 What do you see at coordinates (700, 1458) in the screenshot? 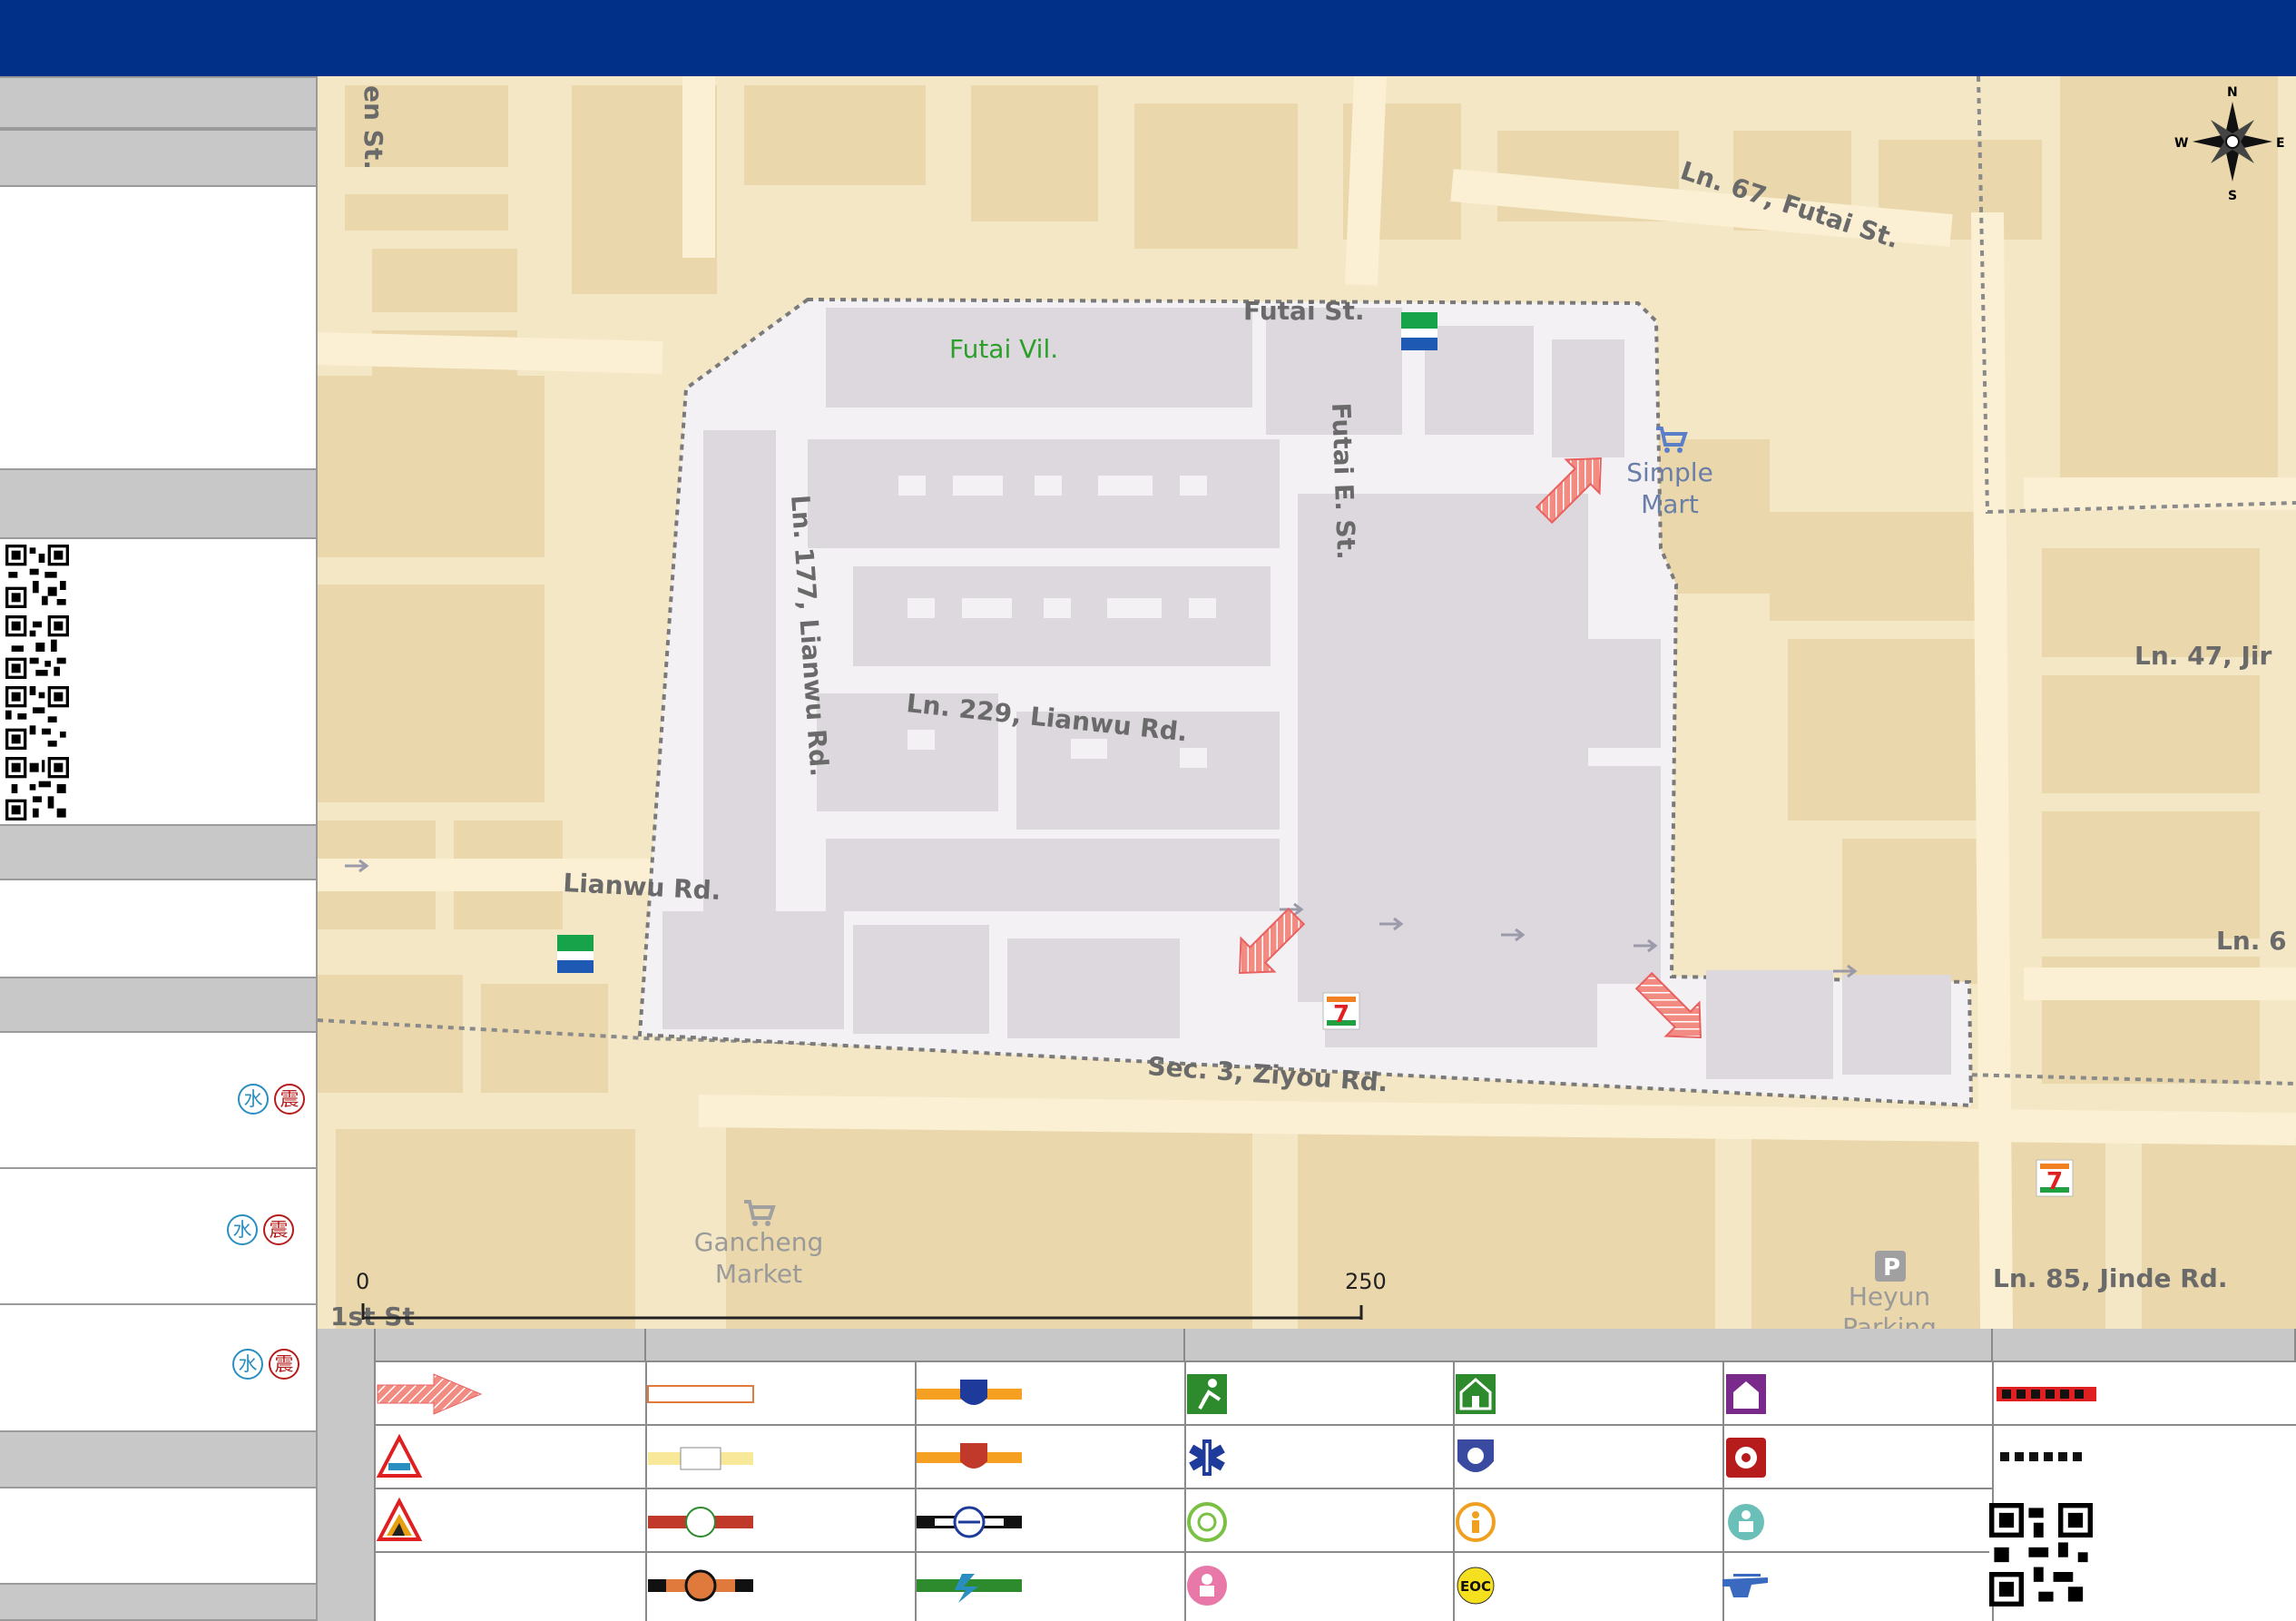
I see `legend-road-secondary-icon` at bounding box center [700, 1458].